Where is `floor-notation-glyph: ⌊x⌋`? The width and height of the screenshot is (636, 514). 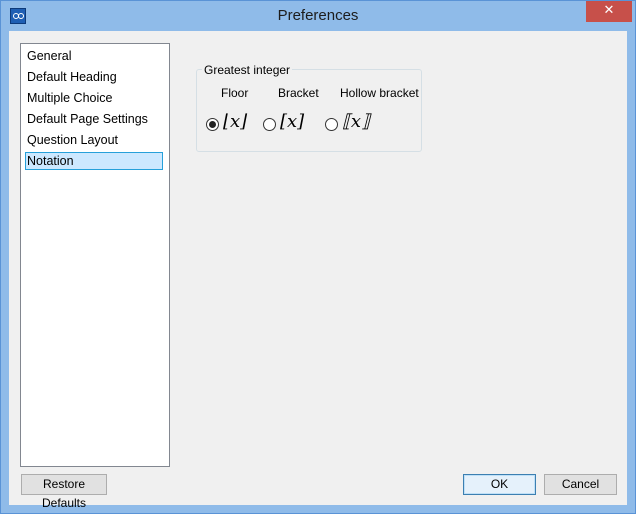 floor-notation-glyph: ⌊x⌋ is located at coordinates (235, 121).